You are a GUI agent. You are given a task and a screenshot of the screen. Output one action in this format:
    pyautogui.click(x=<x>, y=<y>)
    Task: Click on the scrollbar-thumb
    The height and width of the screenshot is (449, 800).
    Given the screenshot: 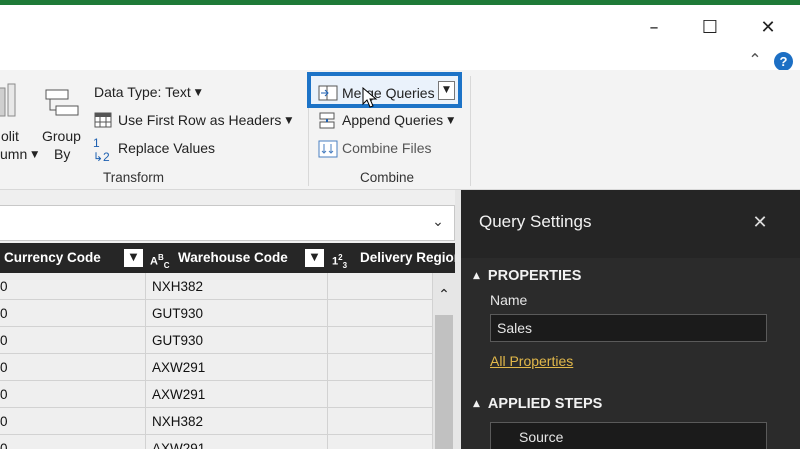 What is the action you would take?
    pyautogui.click(x=444, y=382)
    